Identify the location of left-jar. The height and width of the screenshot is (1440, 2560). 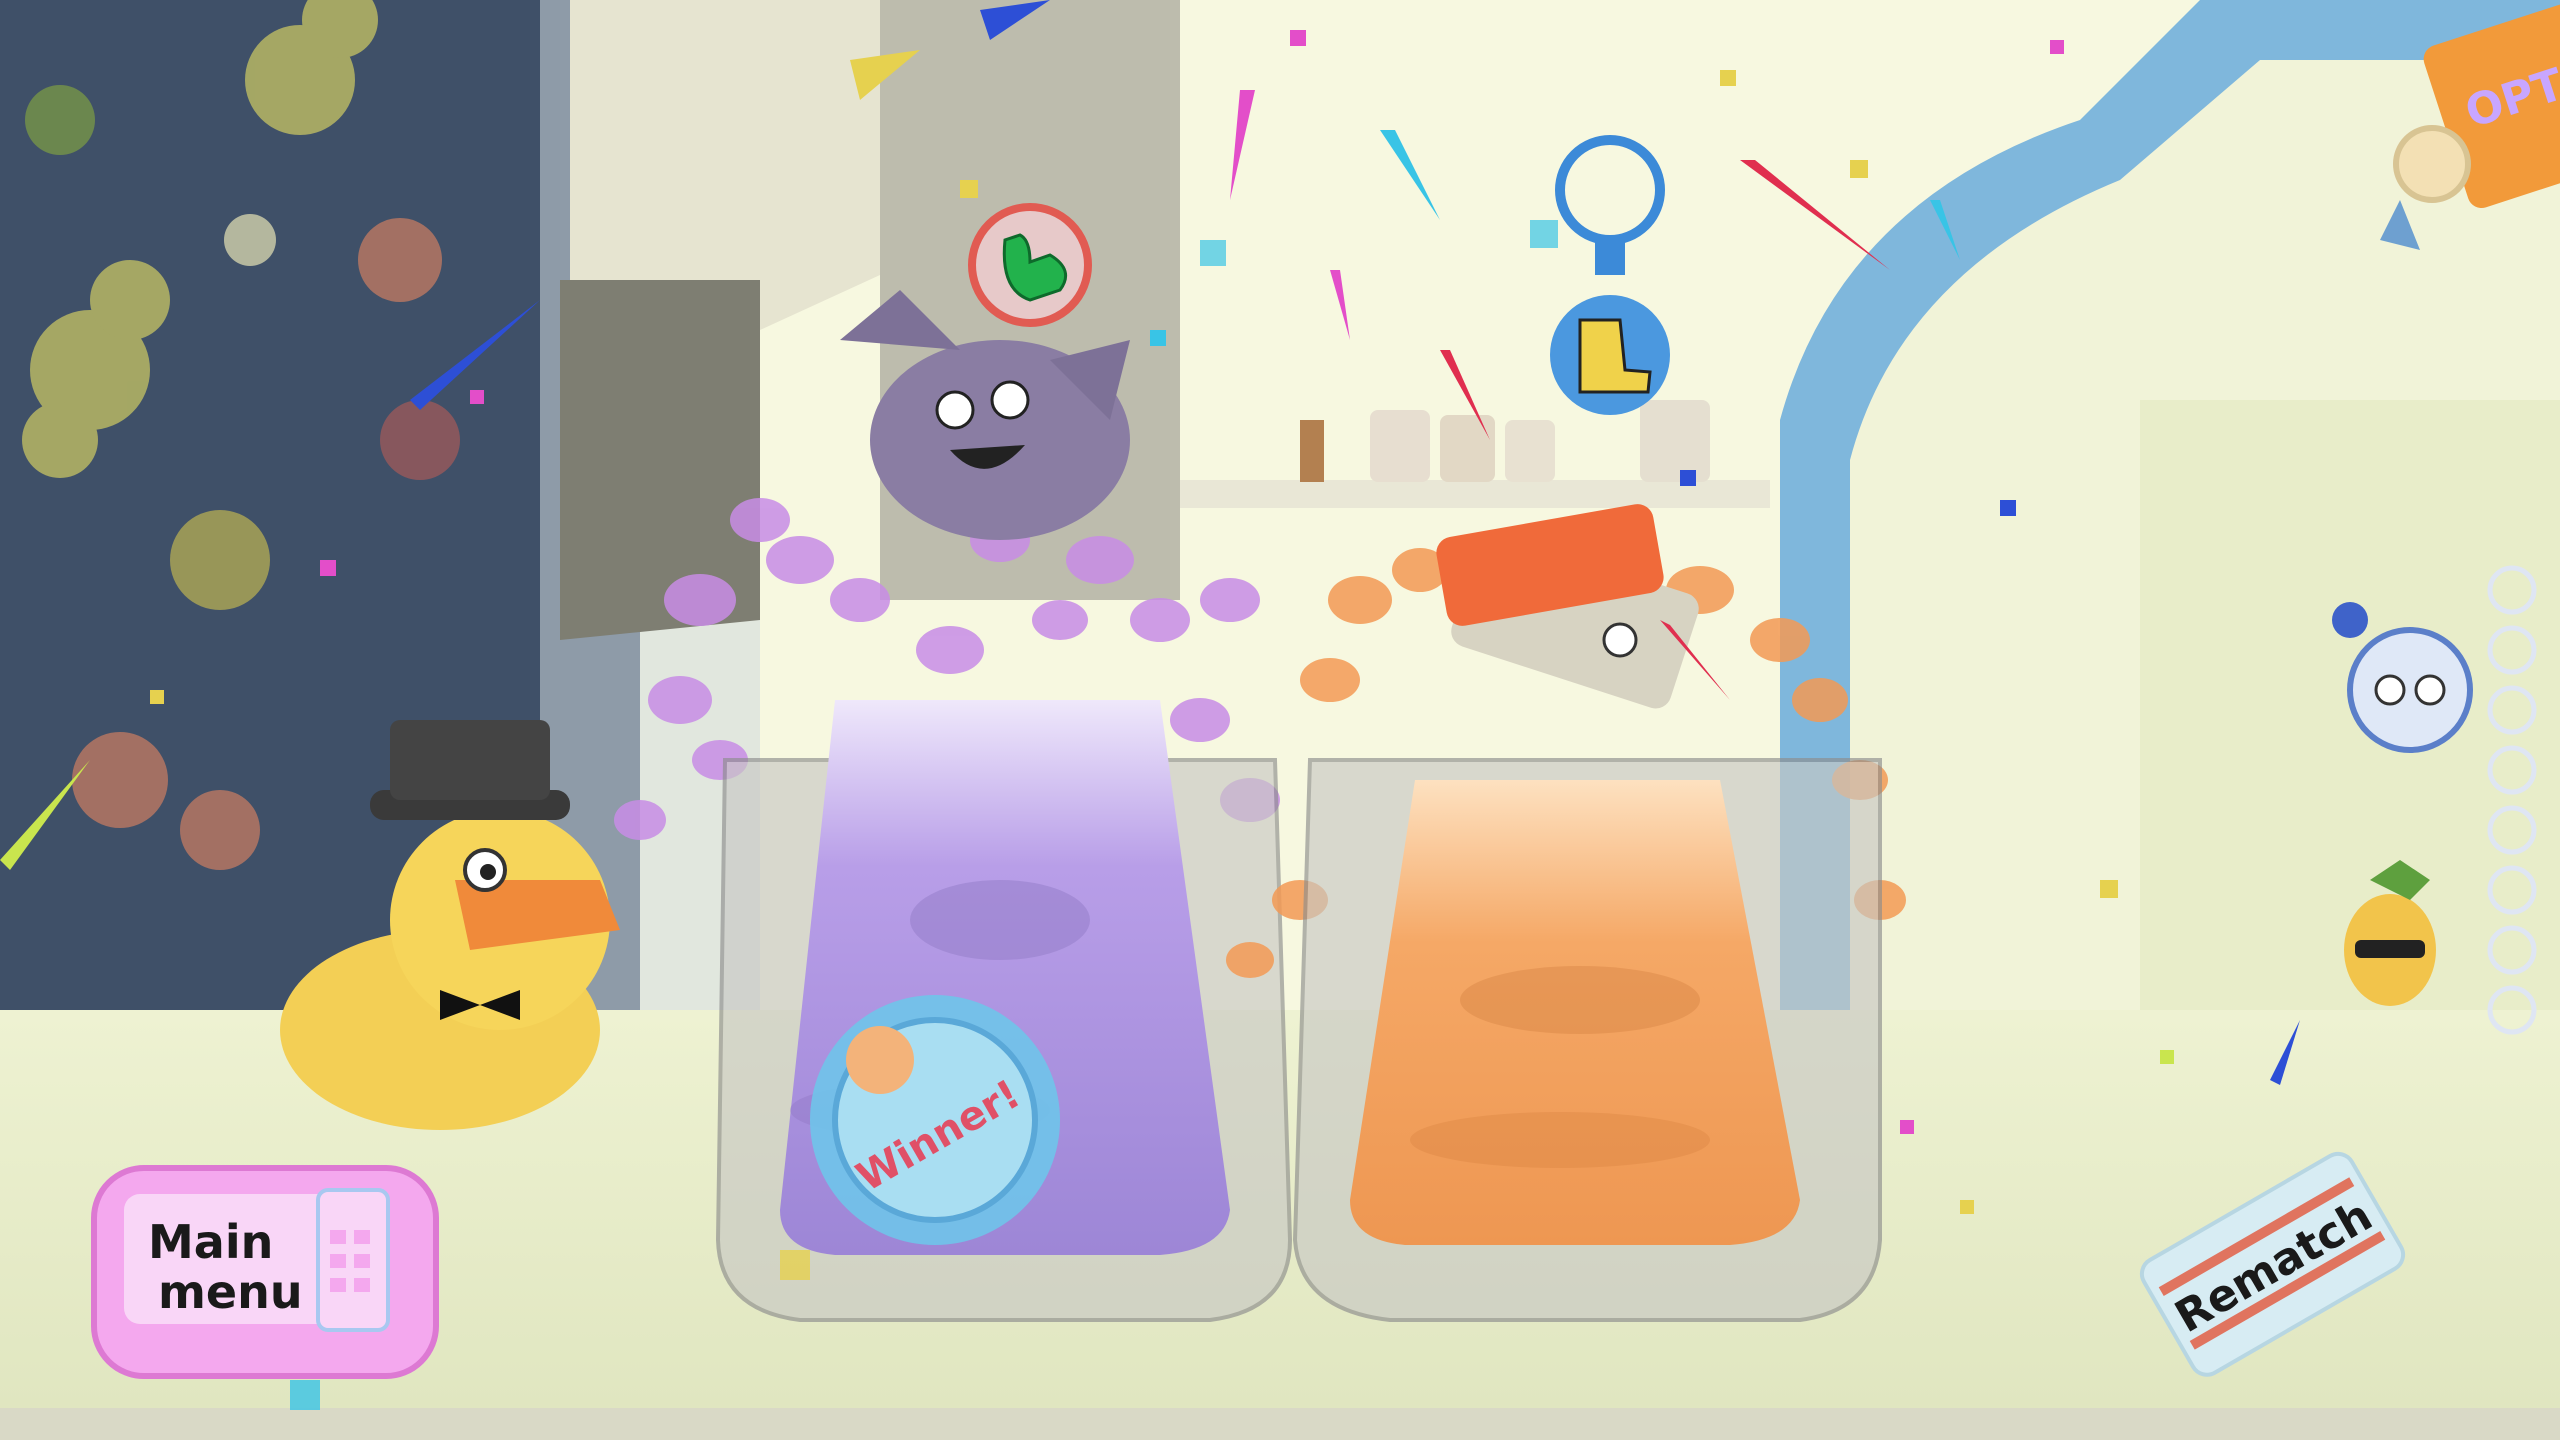
(1004, 1011).